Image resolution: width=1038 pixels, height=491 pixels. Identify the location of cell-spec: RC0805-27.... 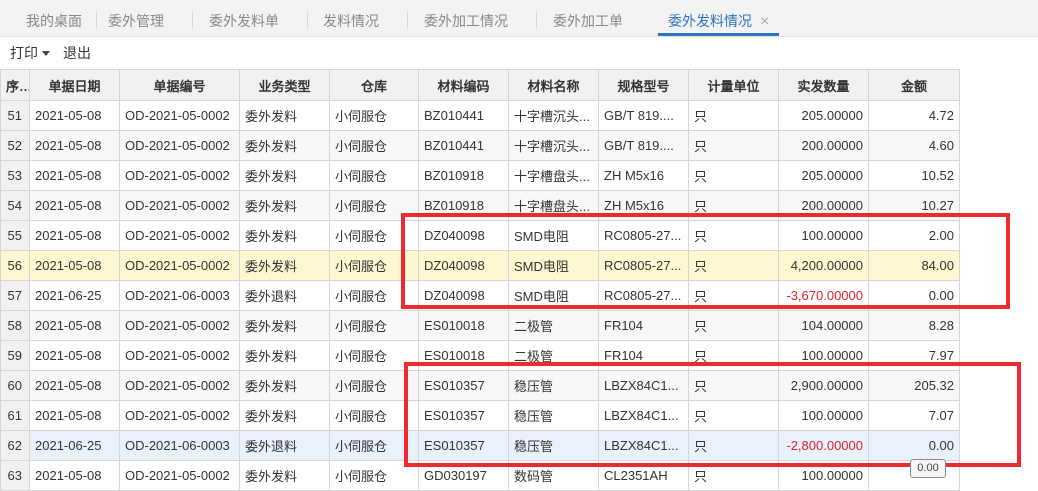
(643, 295).